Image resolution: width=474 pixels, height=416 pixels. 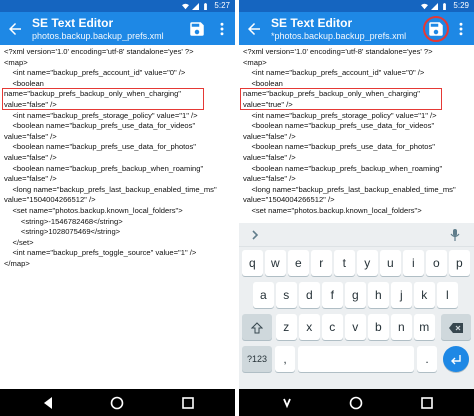 What do you see at coordinates (378, 295) in the screenshot?
I see `key-h: h` at bounding box center [378, 295].